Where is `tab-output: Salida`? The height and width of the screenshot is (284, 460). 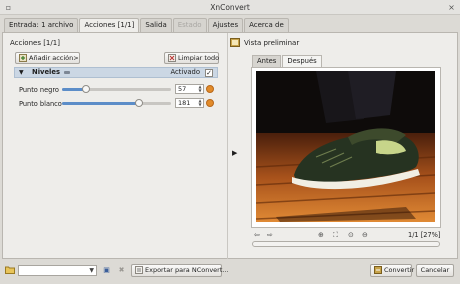
tab-output: Salida is located at coordinates (156, 25).